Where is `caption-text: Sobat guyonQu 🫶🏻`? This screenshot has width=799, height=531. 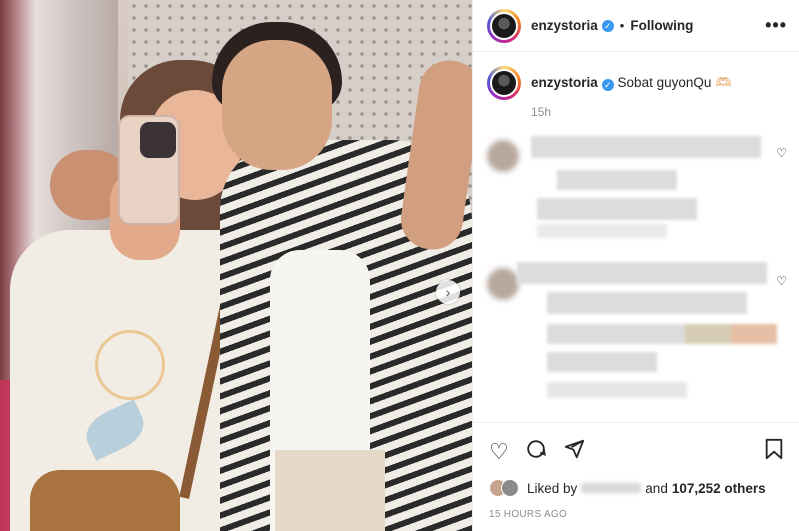 caption-text: Sobat guyonQu 🫶🏻 is located at coordinates (674, 82).